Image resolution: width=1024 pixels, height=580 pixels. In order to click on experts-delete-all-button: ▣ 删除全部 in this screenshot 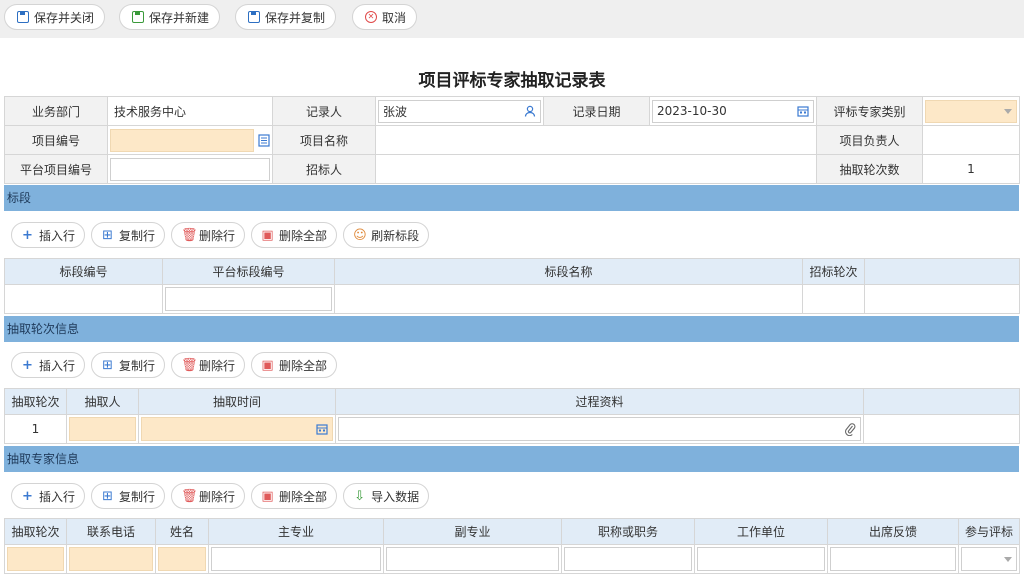, I will do `click(294, 496)`.